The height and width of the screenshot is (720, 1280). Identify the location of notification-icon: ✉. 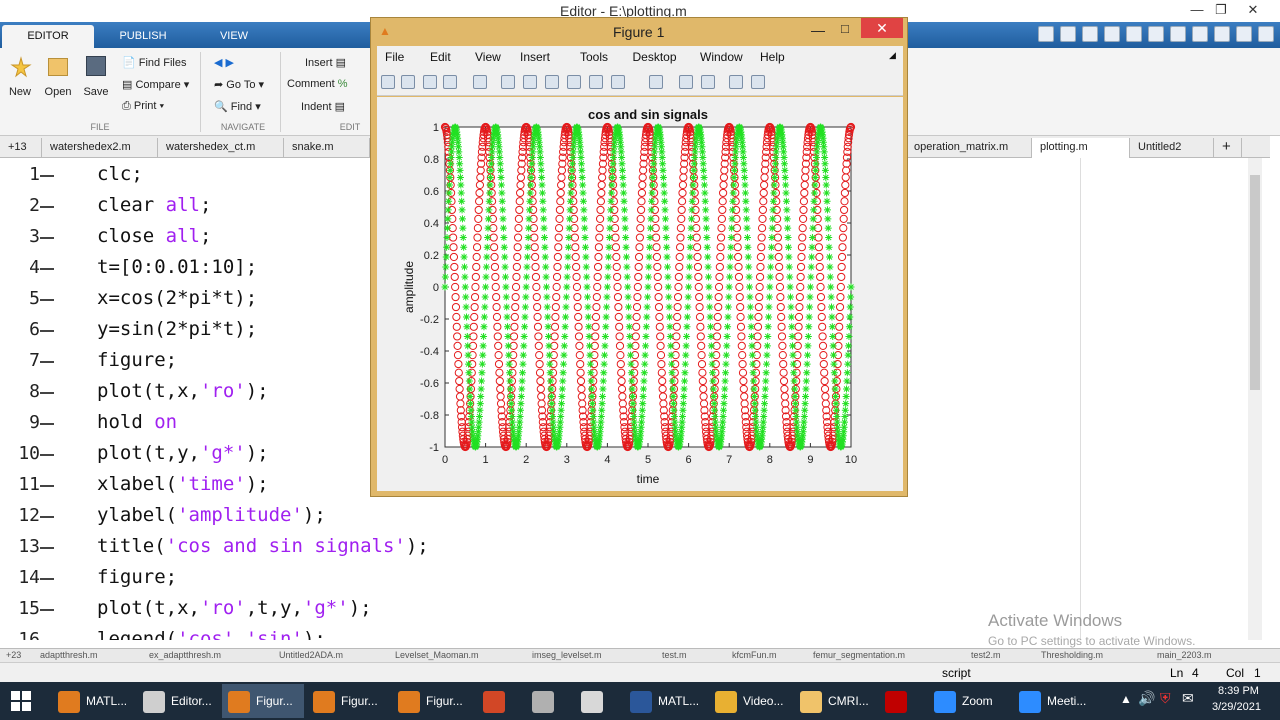
(1188, 698).